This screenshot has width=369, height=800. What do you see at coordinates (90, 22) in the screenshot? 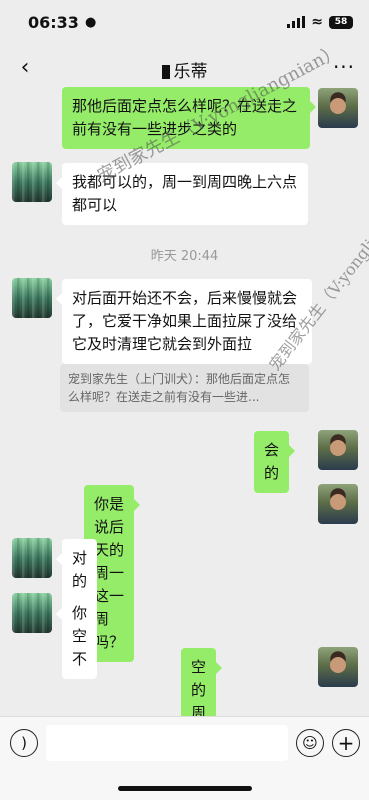
I see `person-icon: ●` at bounding box center [90, 22].